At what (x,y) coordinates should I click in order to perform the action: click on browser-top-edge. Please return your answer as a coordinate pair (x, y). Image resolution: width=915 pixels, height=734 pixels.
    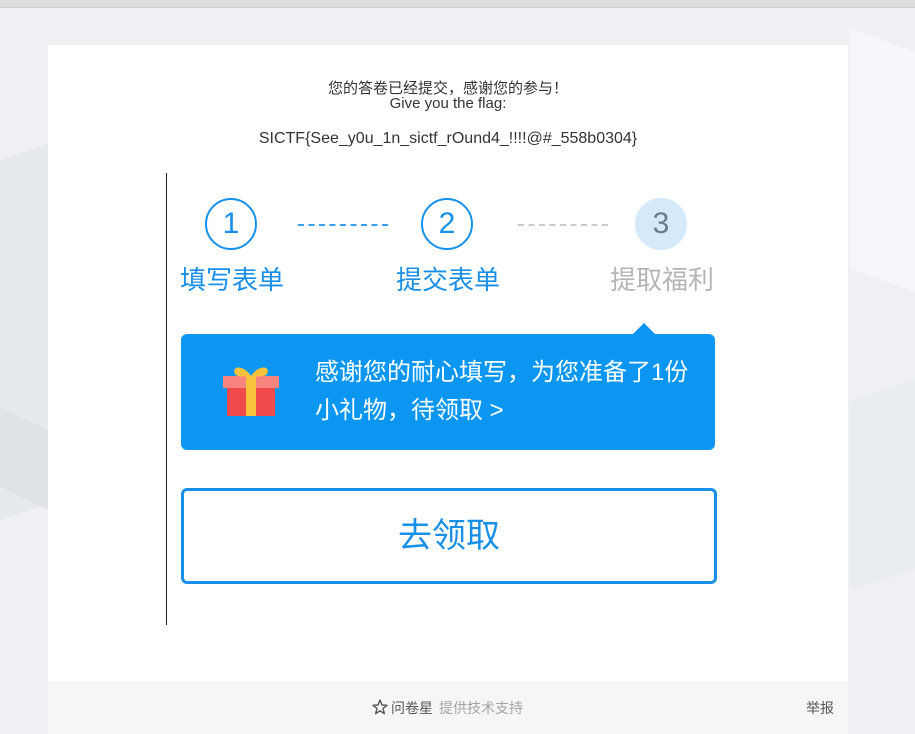
    Looking at the image, I should click on (457, 4).